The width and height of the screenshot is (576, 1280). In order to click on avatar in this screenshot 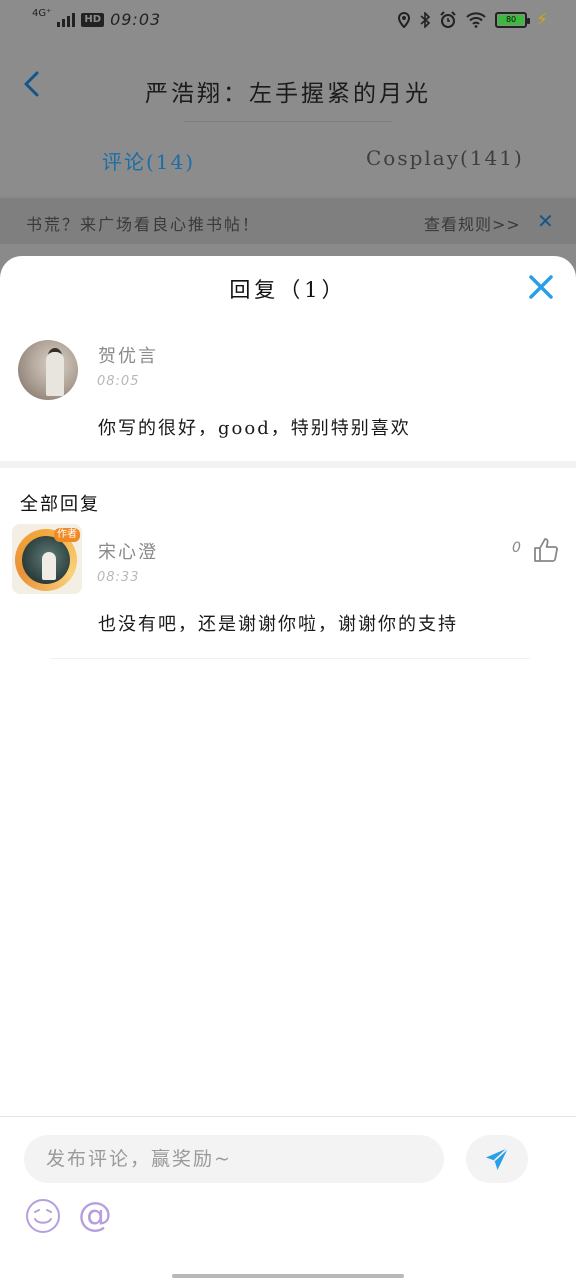, I will do `click(48, 370)`.